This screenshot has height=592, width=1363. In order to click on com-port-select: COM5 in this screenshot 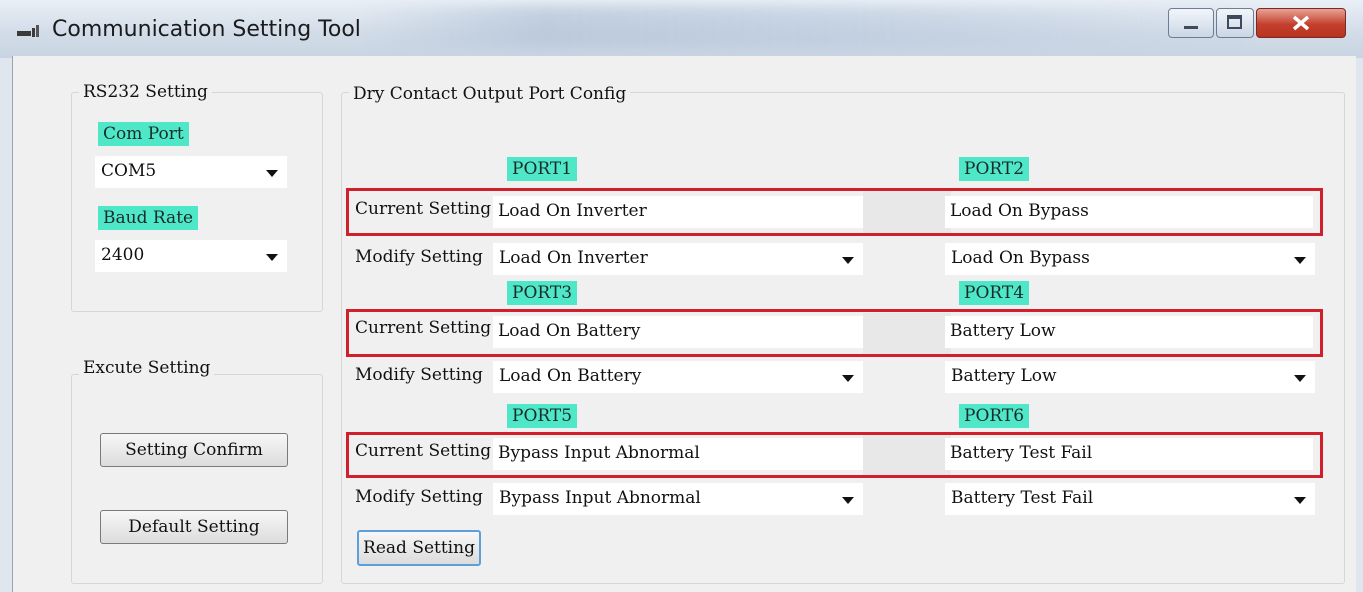, I will do `click(191, 172)`.